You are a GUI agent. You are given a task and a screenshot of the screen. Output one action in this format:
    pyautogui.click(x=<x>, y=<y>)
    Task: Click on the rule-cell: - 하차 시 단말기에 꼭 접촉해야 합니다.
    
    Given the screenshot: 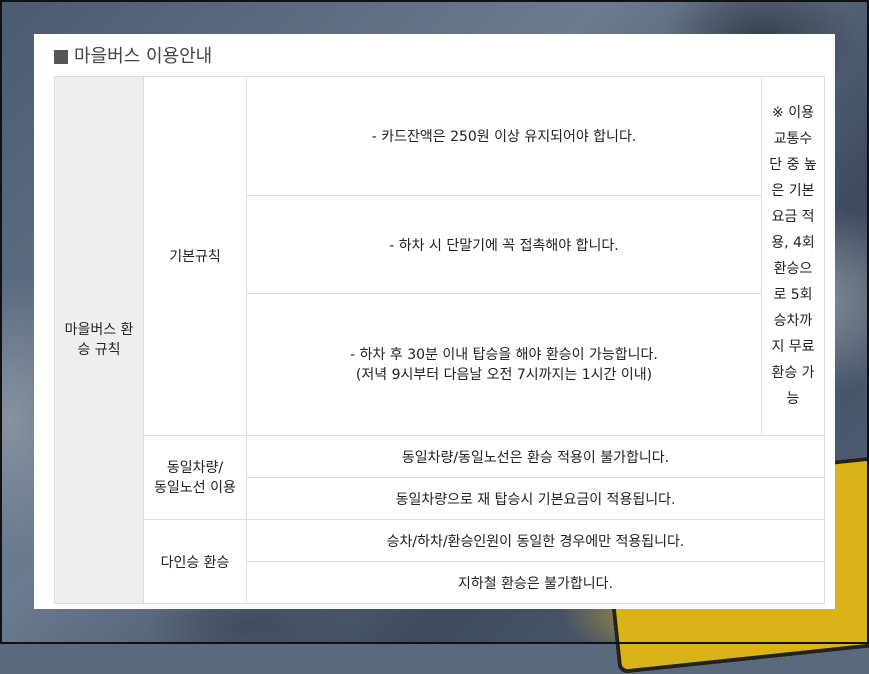 What is the action you would take?
    pyautogui.click(x=504, y=244)
    